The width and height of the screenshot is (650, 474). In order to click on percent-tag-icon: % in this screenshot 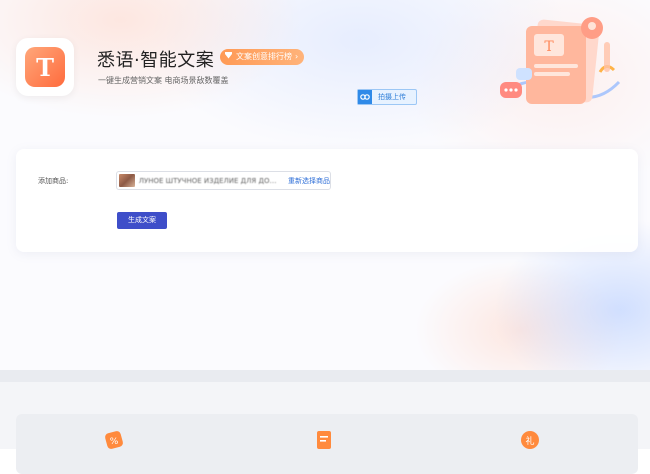, I will do `click(115, 439)`.